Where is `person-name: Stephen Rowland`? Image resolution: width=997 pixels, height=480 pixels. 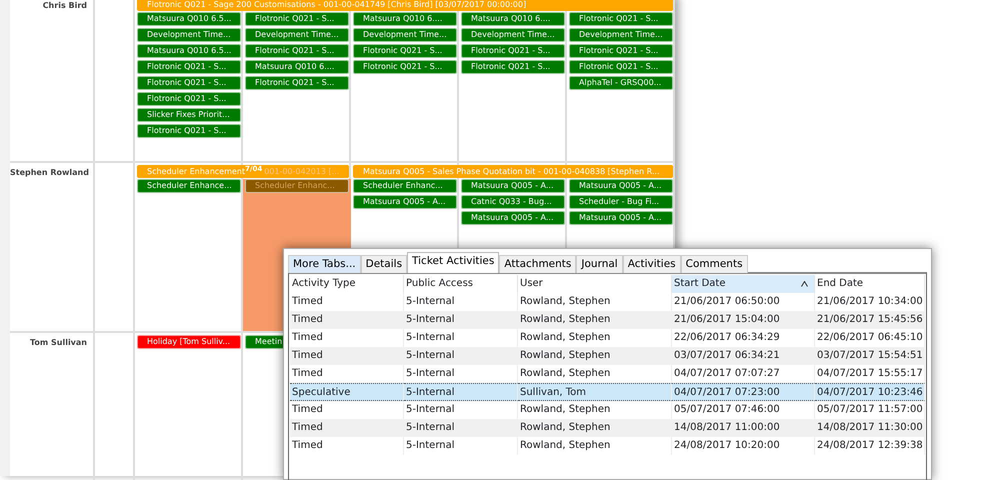 person-name: Stephen Rowland is located at coordinates (52, 247).